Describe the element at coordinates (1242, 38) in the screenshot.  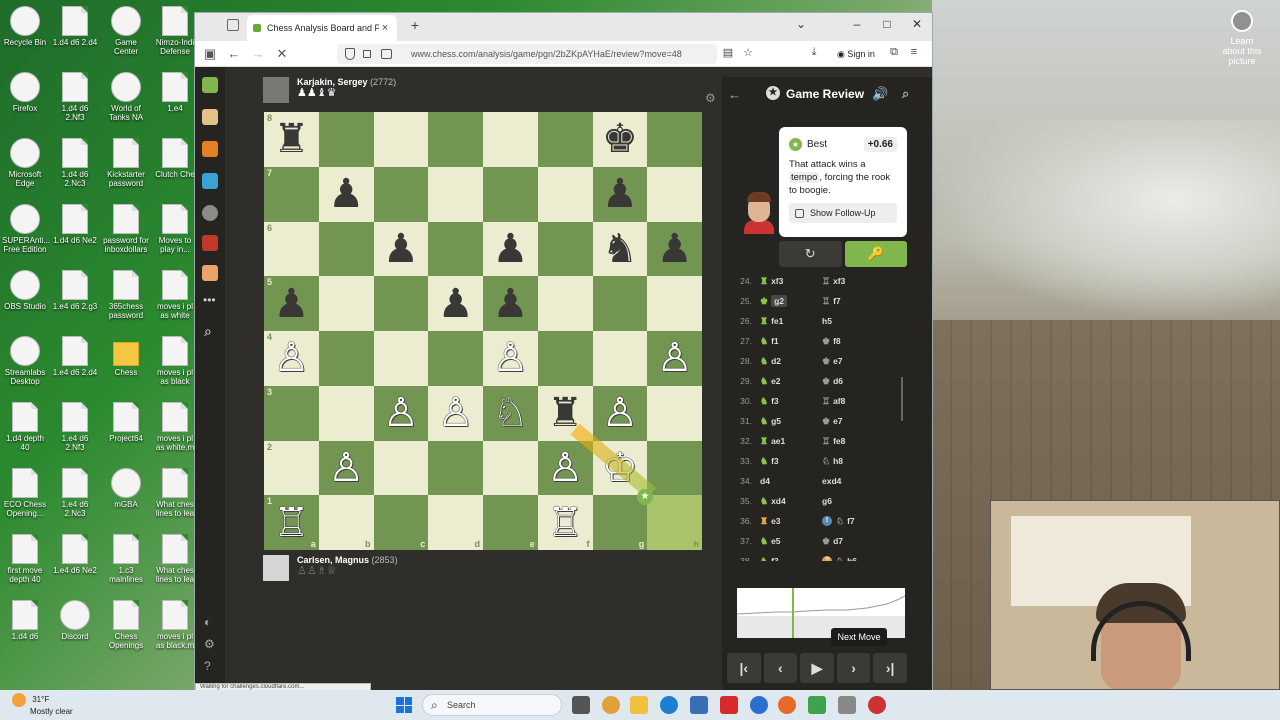
I see `learn-about-picture: Learn about this picture` at that location.